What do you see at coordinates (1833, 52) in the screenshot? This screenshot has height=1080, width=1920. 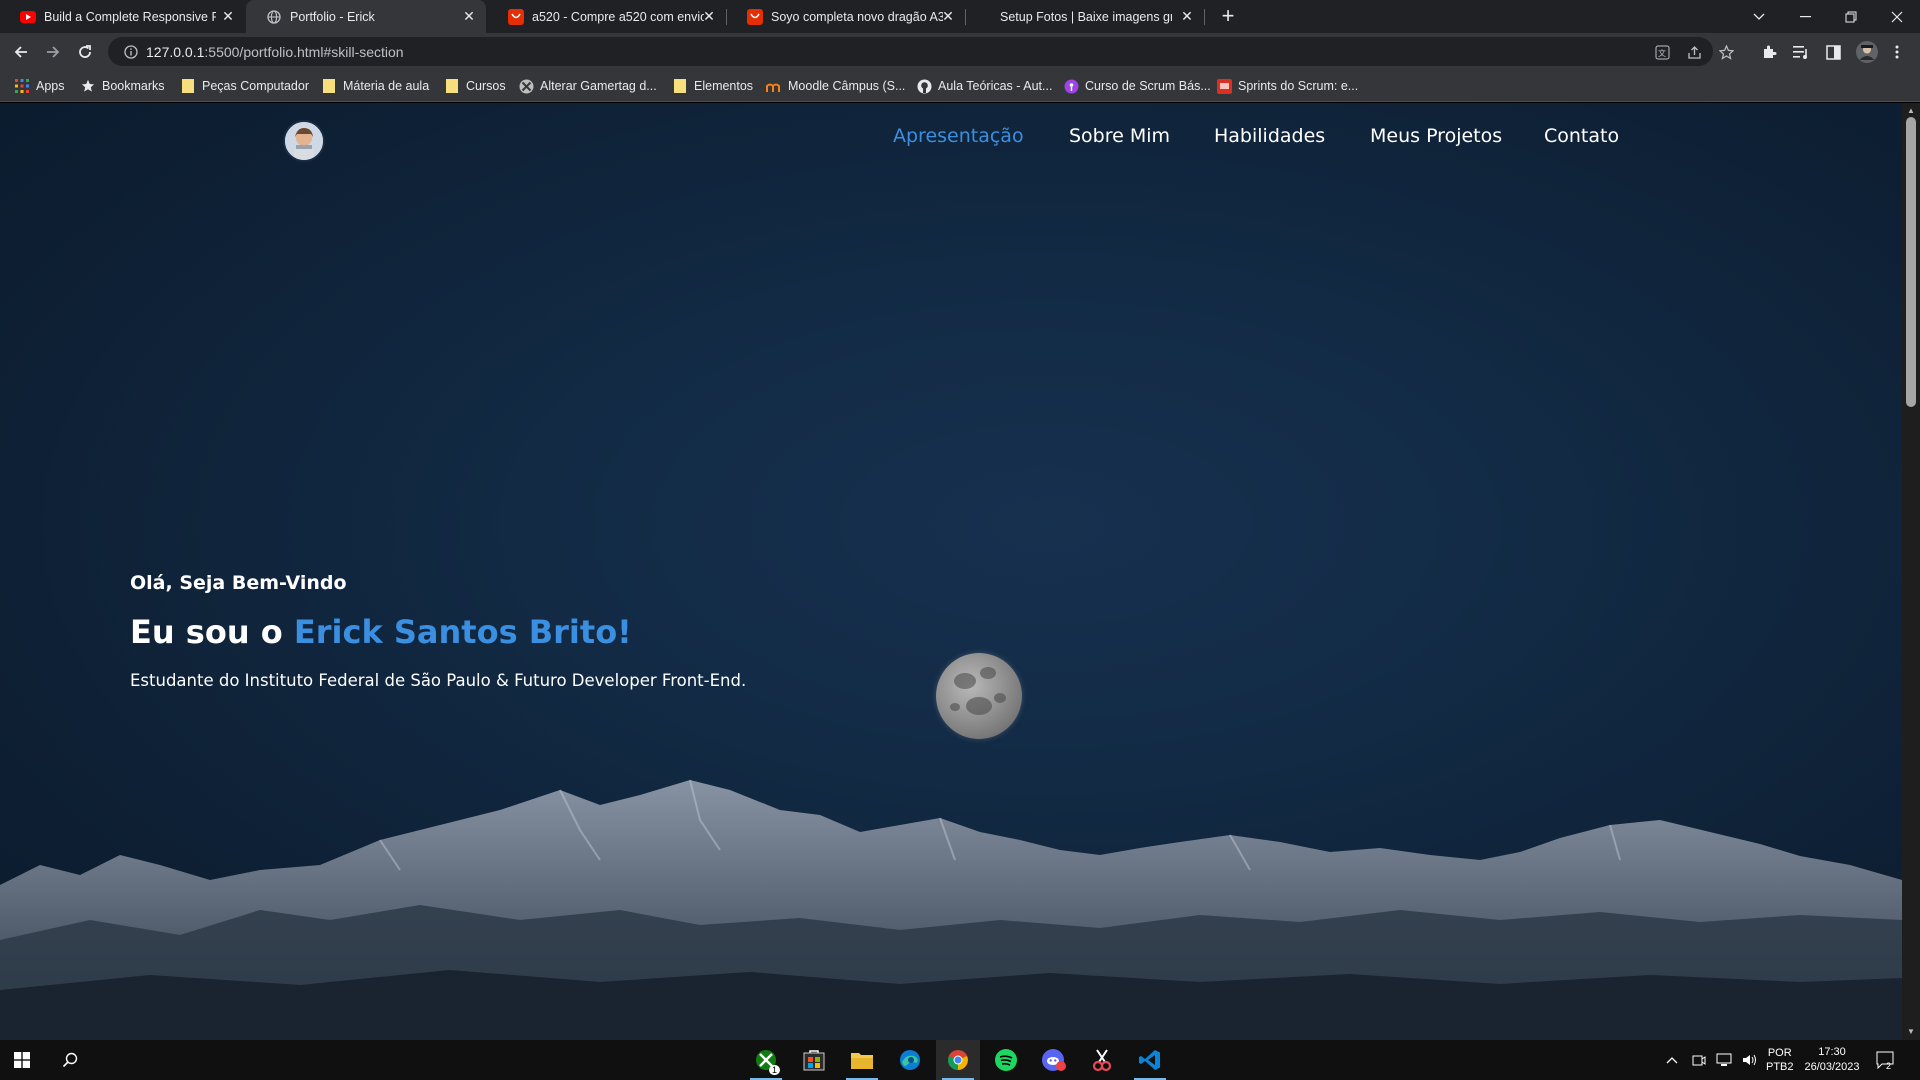 I see `side-panel-icon` at bounding box center [1833, 52].